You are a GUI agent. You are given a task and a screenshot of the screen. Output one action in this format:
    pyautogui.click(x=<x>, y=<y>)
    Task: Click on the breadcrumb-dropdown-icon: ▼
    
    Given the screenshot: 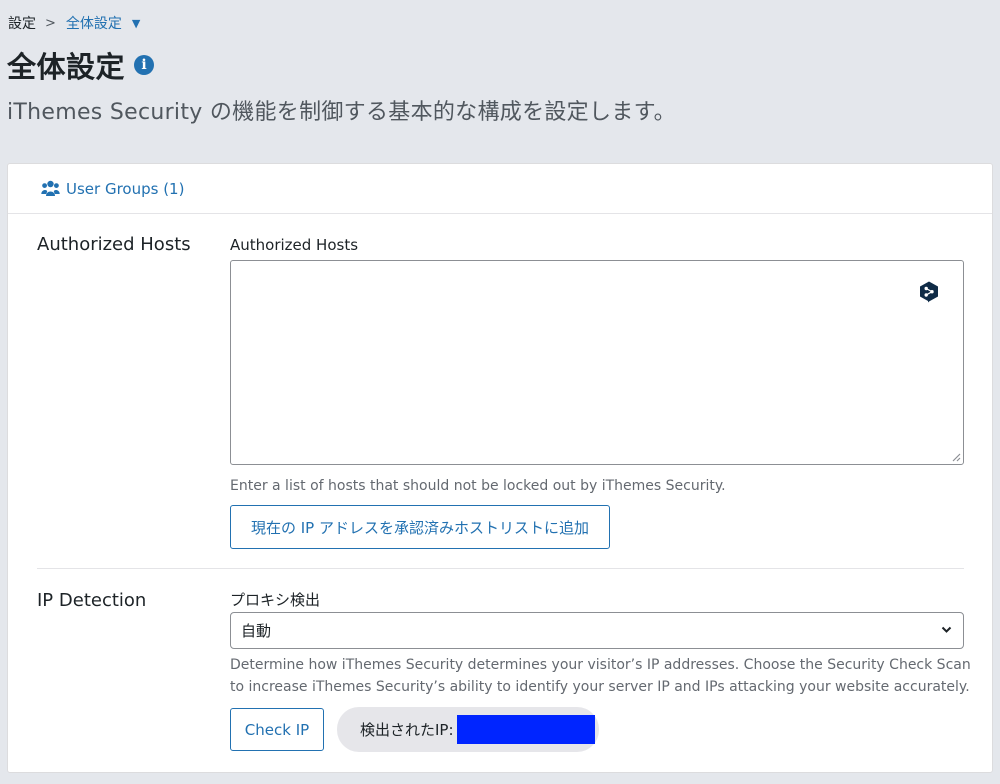 What is the action you would take?
    pyautogui.click(x=136, y=23)
    